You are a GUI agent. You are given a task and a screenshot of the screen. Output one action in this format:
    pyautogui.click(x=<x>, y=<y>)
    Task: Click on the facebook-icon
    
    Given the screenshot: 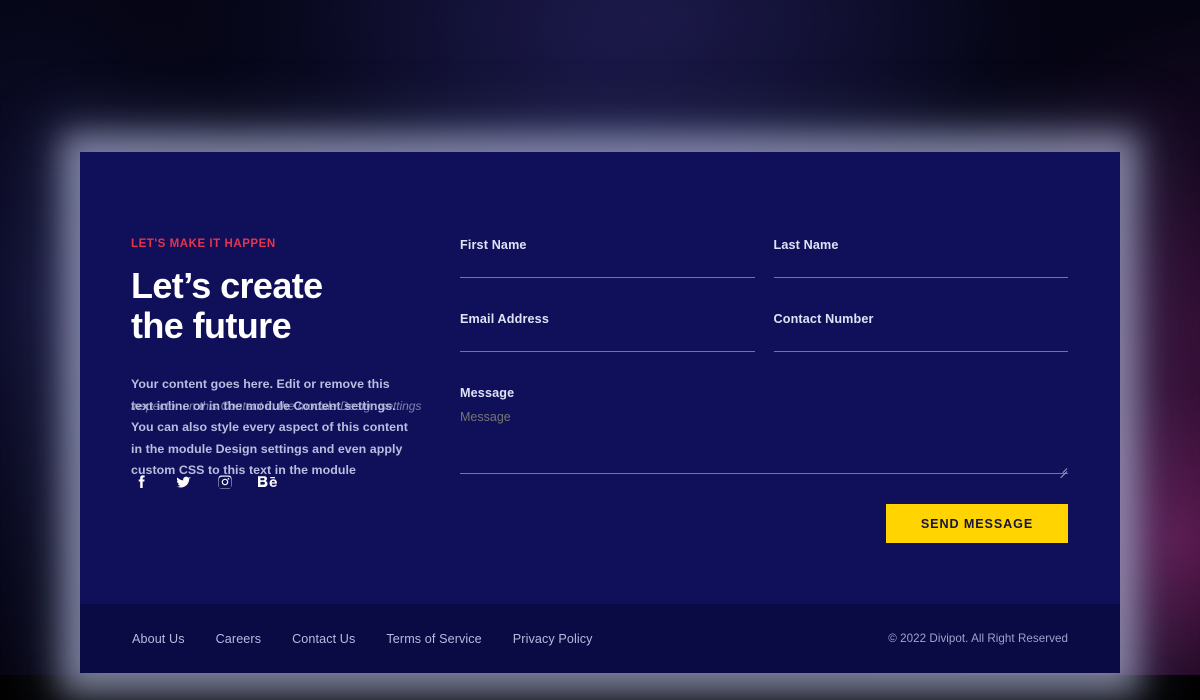 What is the action you would take?
    pyautogui.click(x=141, y=482)
    